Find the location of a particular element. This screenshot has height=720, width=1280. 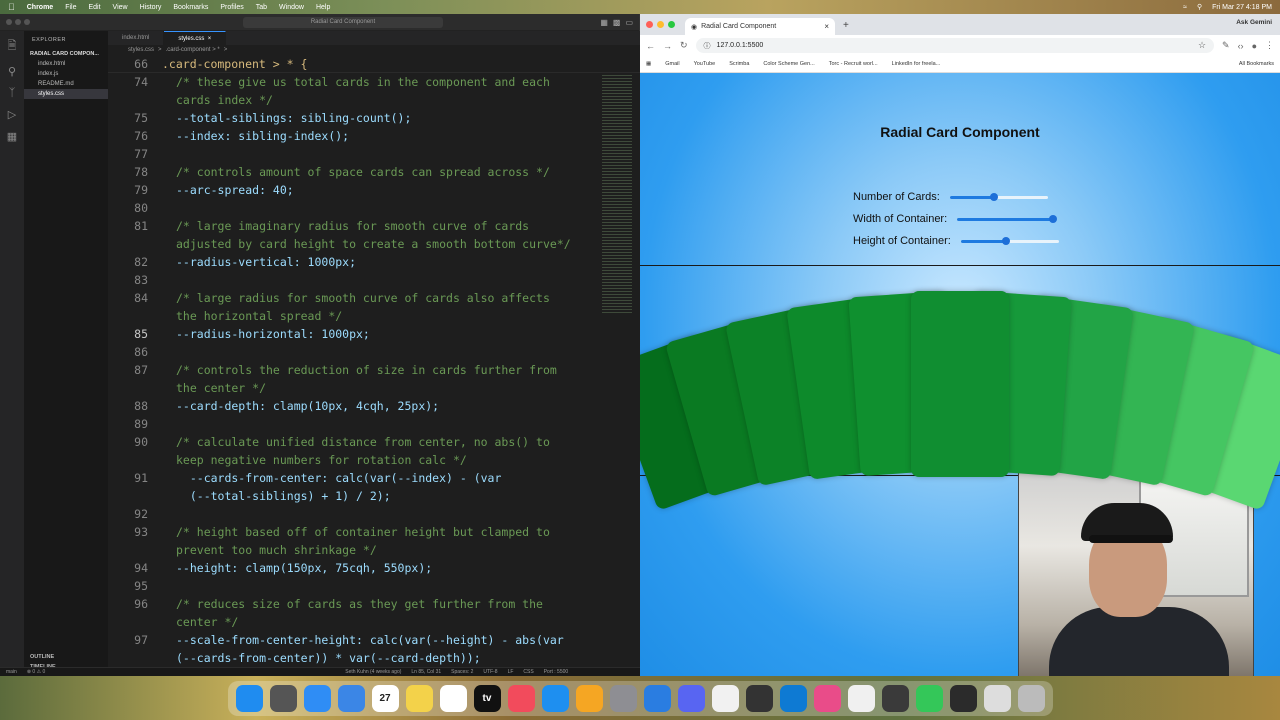

menu-tab: Tab is located at coordinates (261, 7).